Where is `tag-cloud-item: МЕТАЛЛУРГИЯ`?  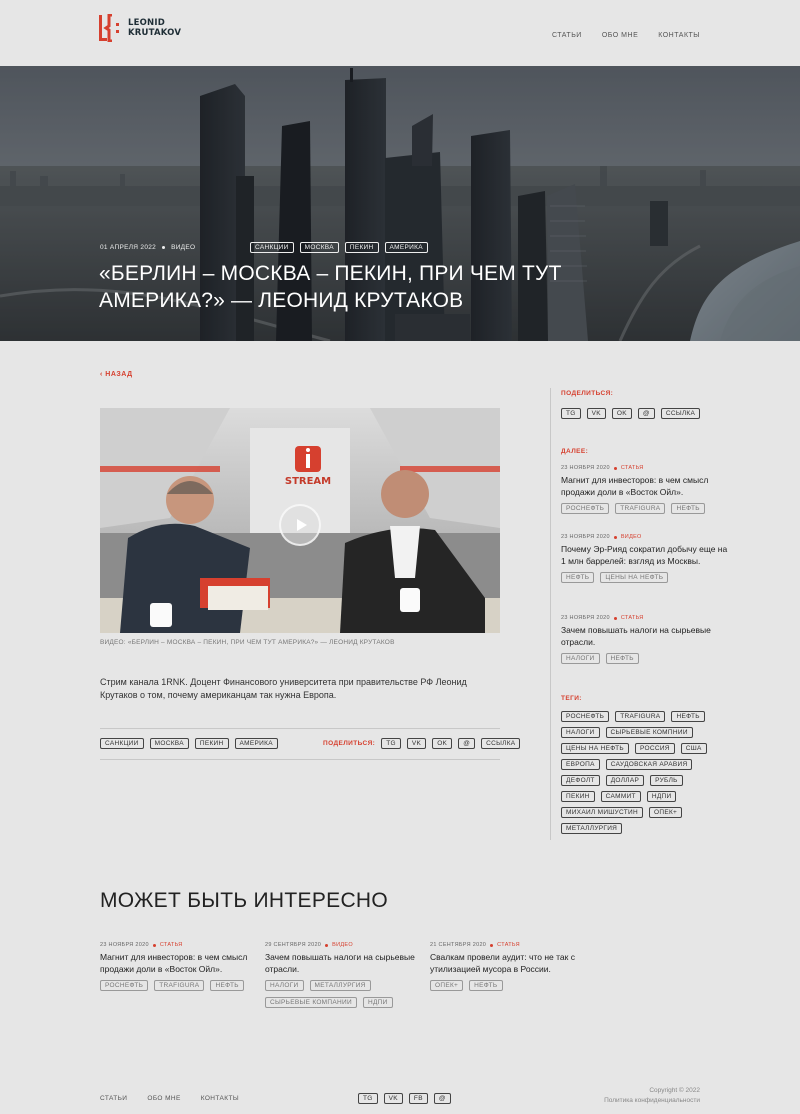 tag-cloud-item: МЕТАЛЛУРГИЯ is located at coordinates (592, 828).